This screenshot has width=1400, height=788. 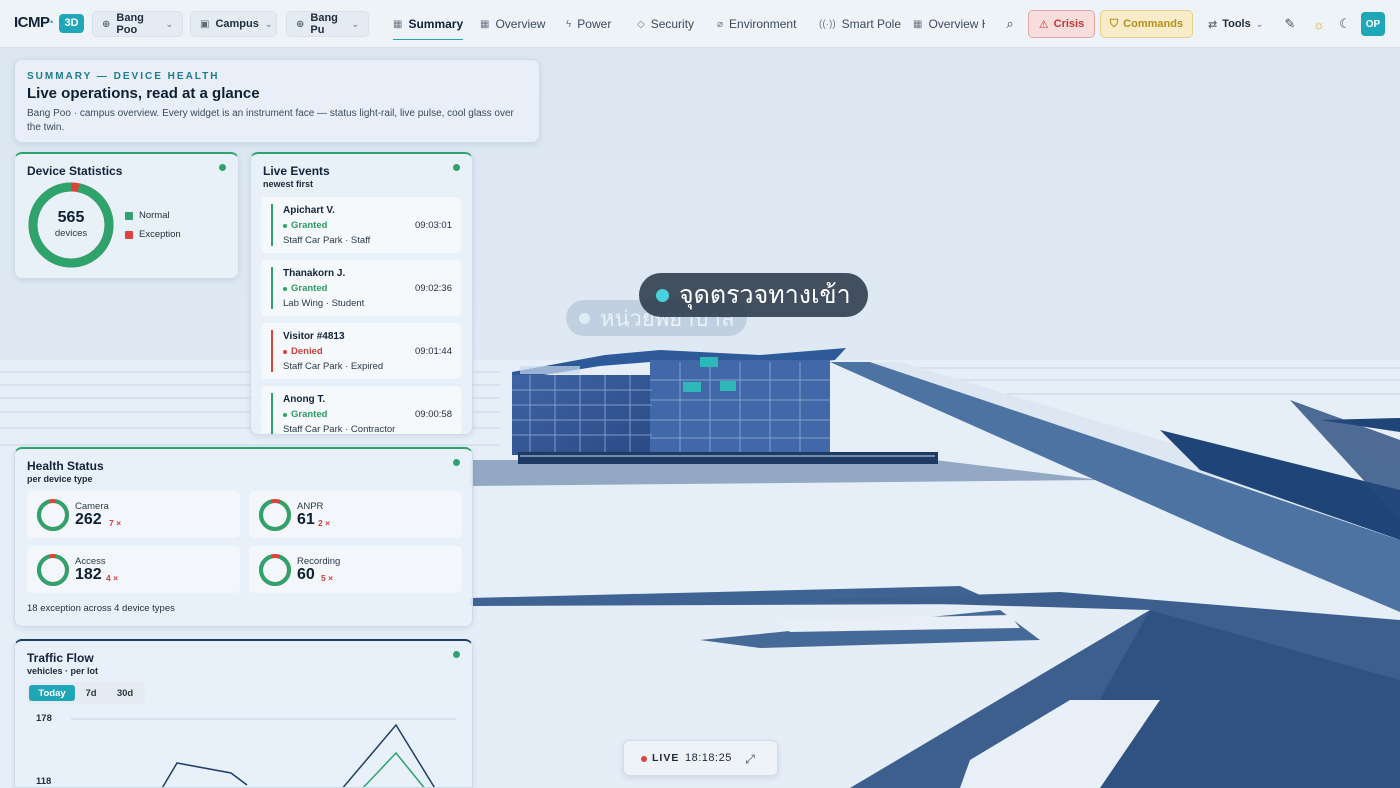 I want to click on legend-label: Normal, so click(x=154, y=215).